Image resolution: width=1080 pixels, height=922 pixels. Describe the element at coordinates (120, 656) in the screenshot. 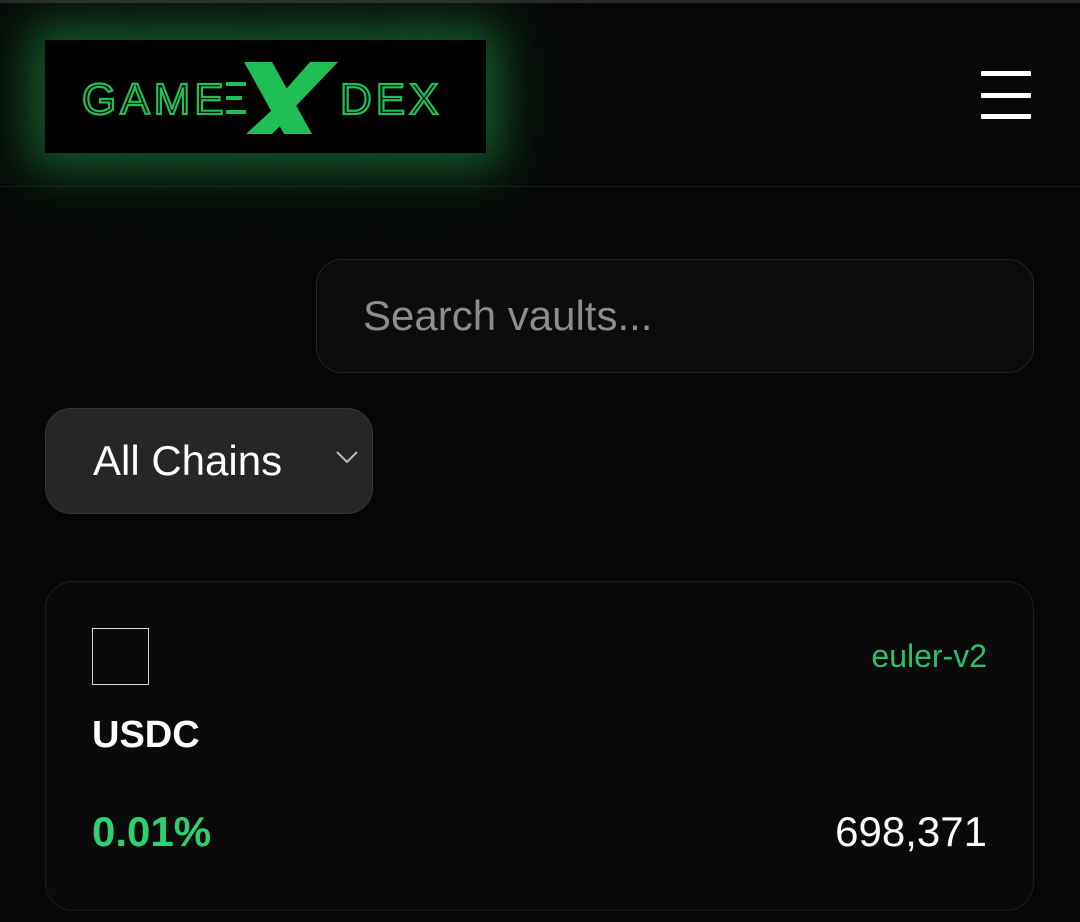

I see `token-icon` at that location.